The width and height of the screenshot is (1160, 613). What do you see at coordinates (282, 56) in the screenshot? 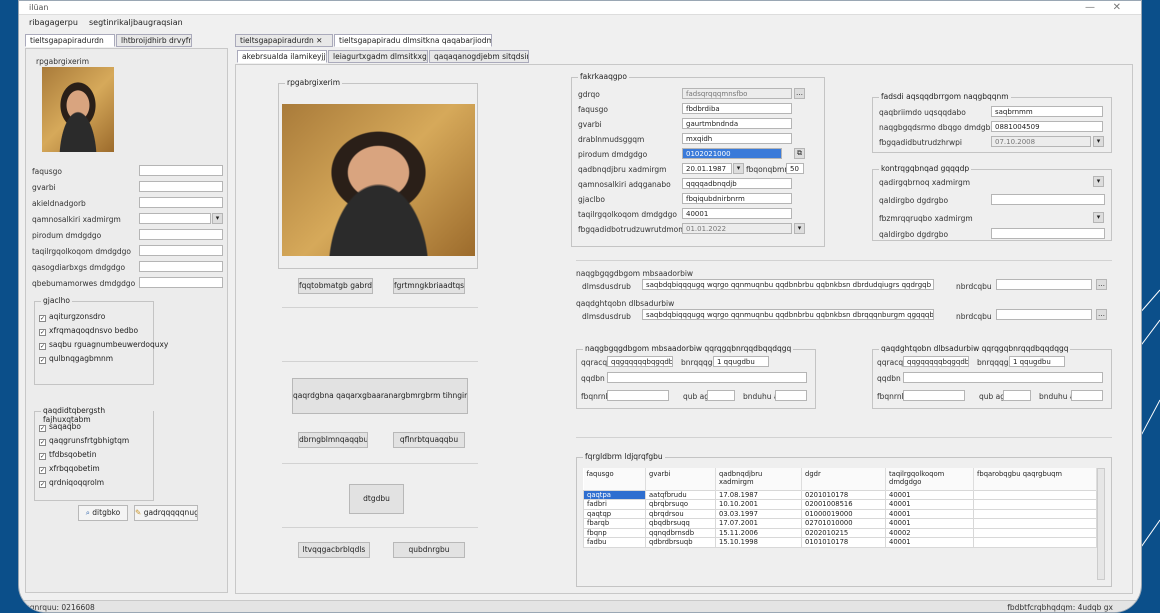
I see `sub-tab-0: akebrsualda ilamikeyjjfdas` at bounding box center [282, 56].